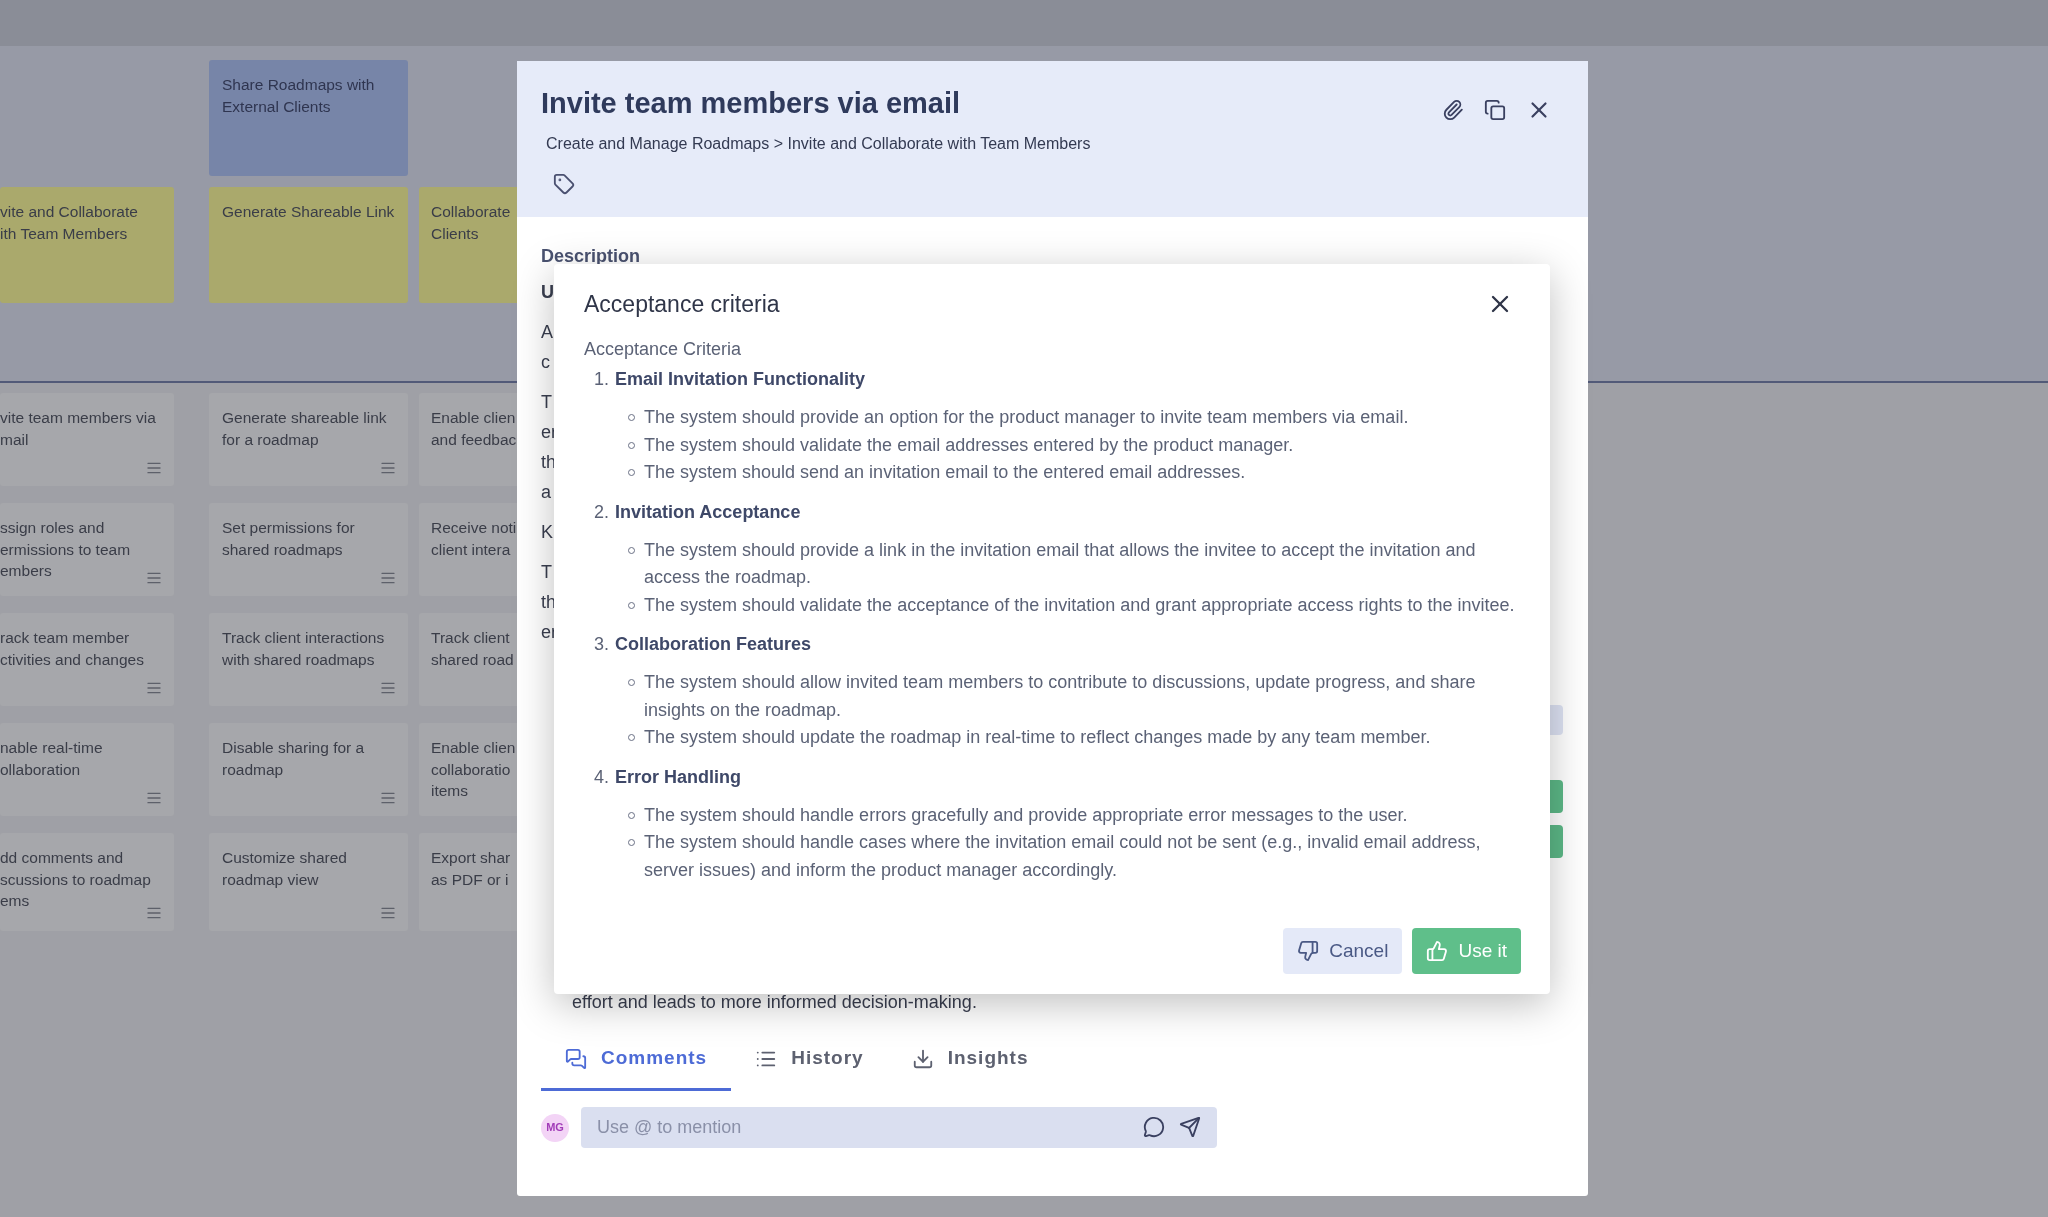  Describe the element at coordinates (471, 223) in the screenshot. I see `card-title: Collaborate Clients` at that location.